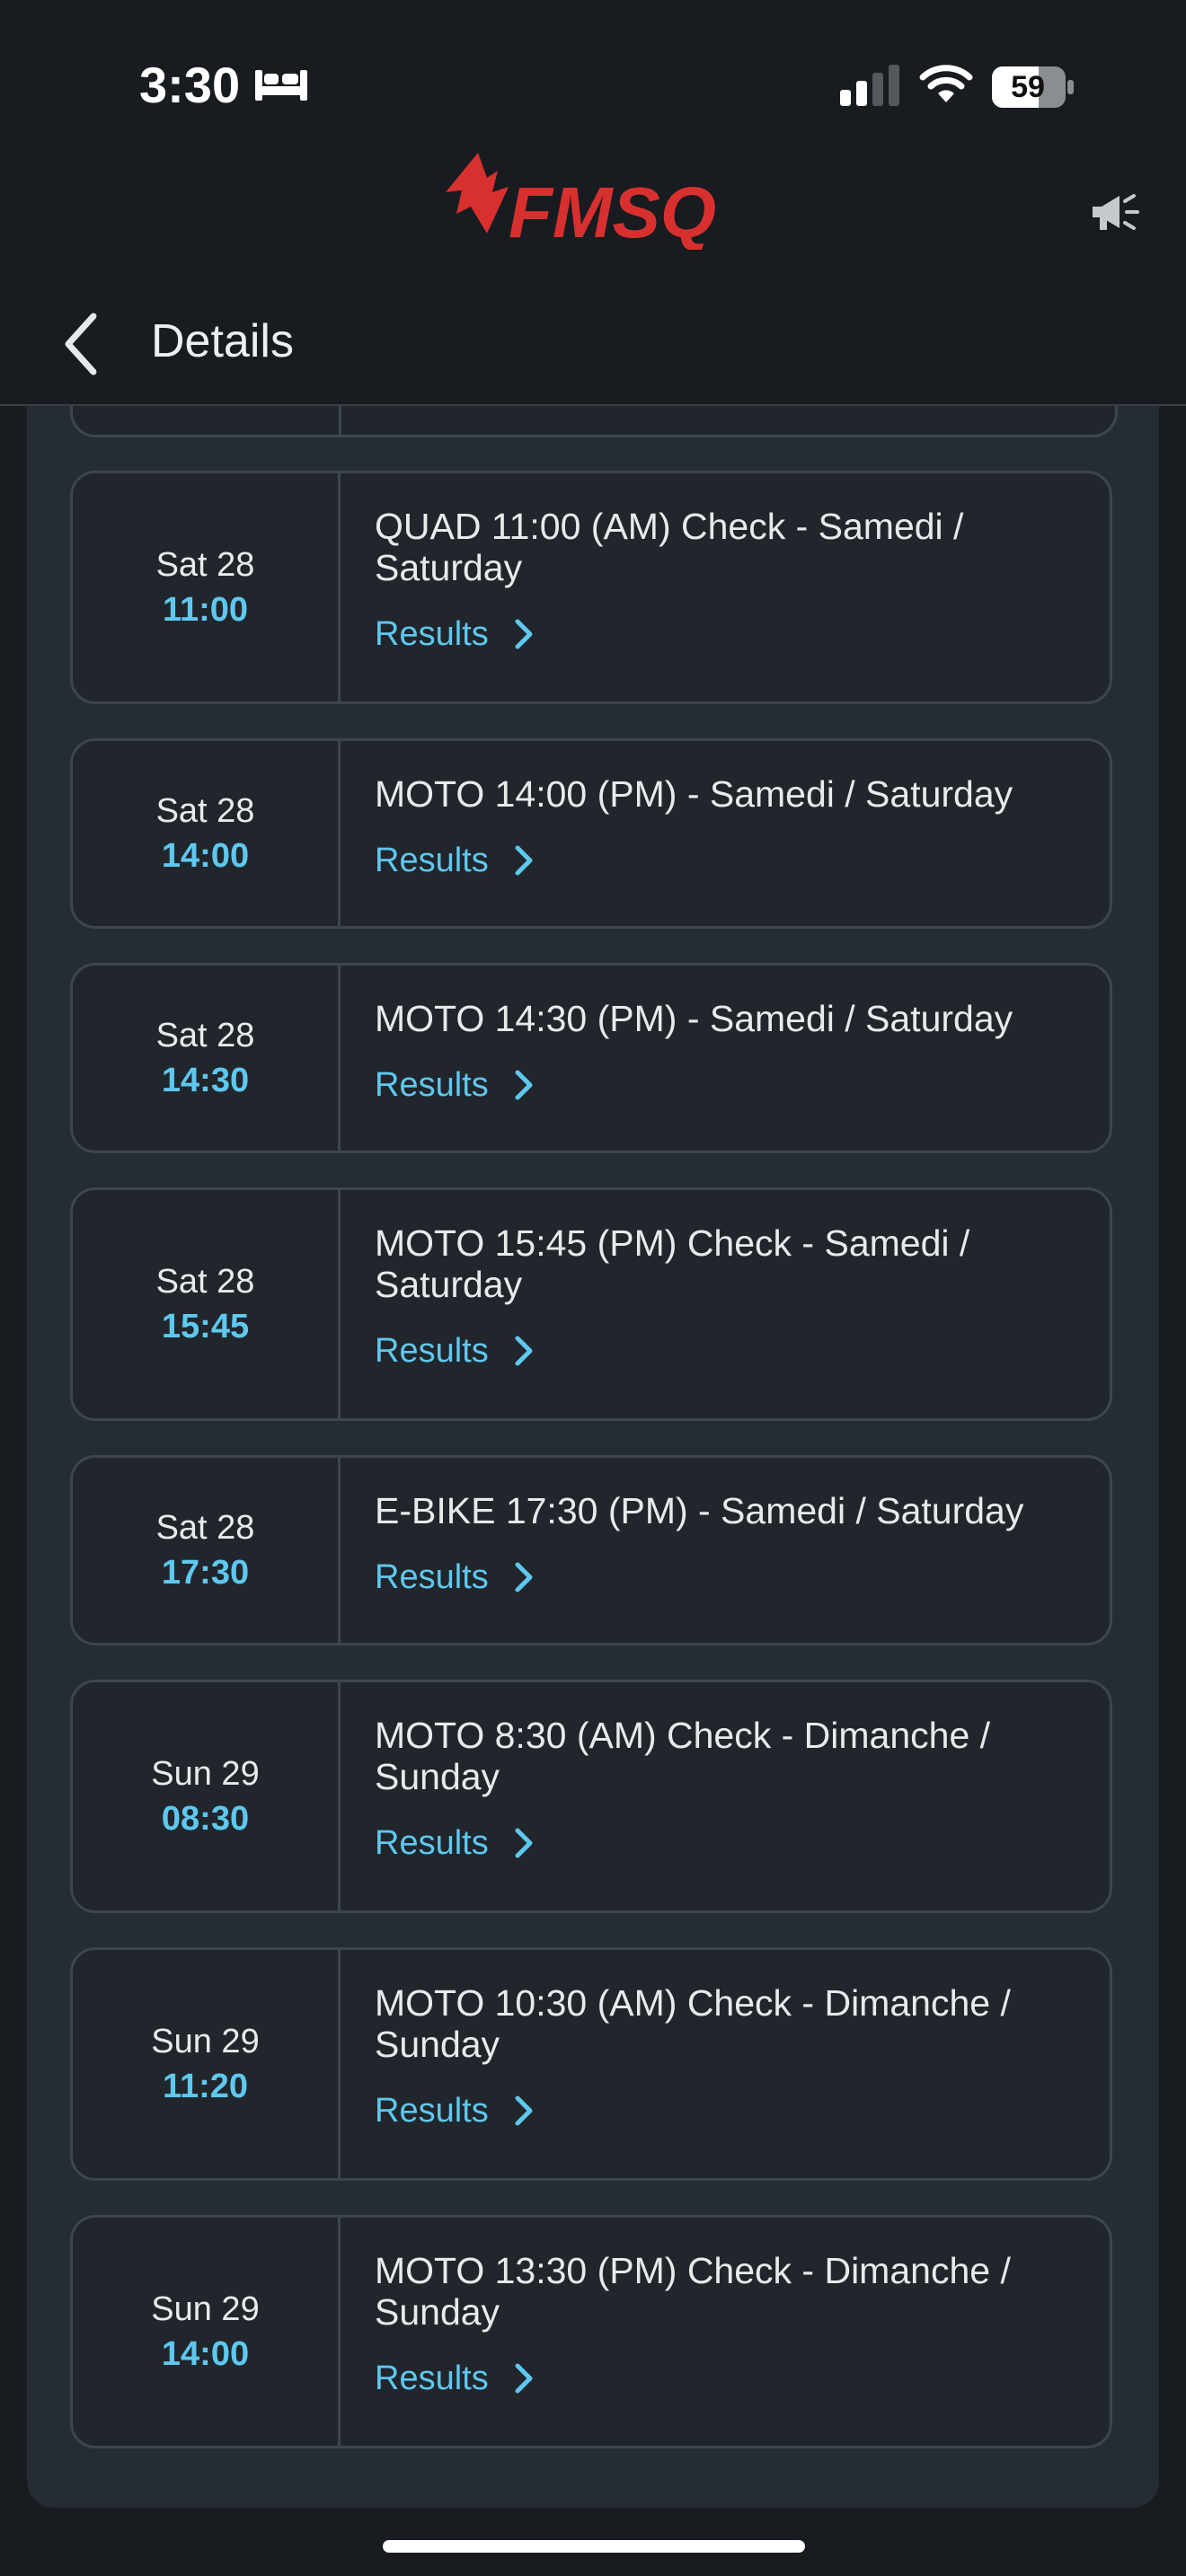 Image resolution: width=1186 pixels, height=2576 pixels. I want to click on back-chevron-icon, so click(81, 344).